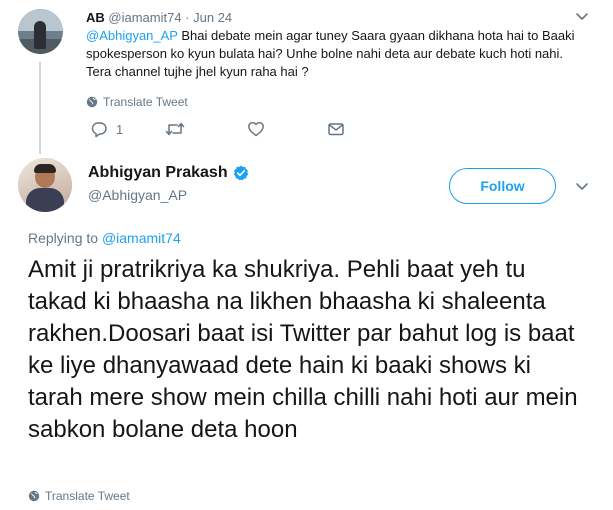 Image resolution: width=613 pixels, height=510 pixels. I want to click on retweet-icon, so click(175, 129).